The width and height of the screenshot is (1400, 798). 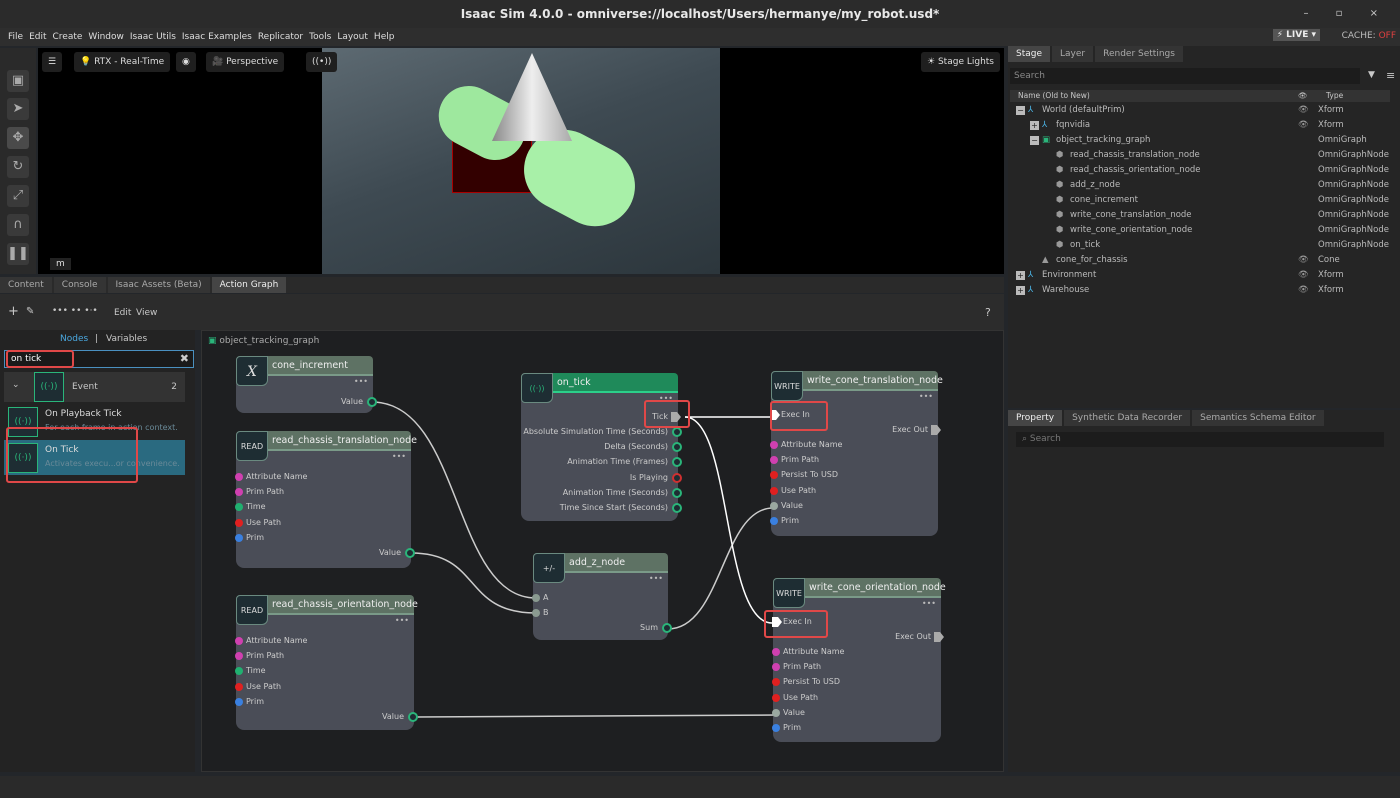 What do you see at coordinates (26, 285) in the screenshot?
I see `tab-content: Content` at bounding box center [26, 285].